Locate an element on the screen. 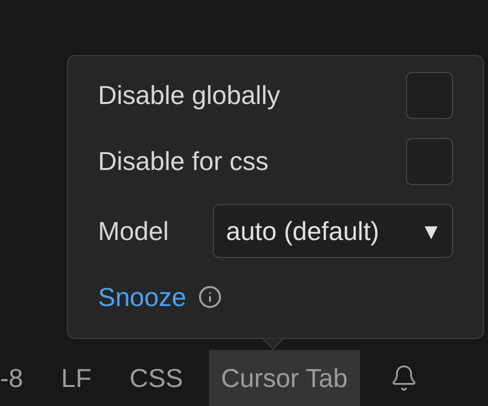  status-item: LF is located at coordinates (76, 378).